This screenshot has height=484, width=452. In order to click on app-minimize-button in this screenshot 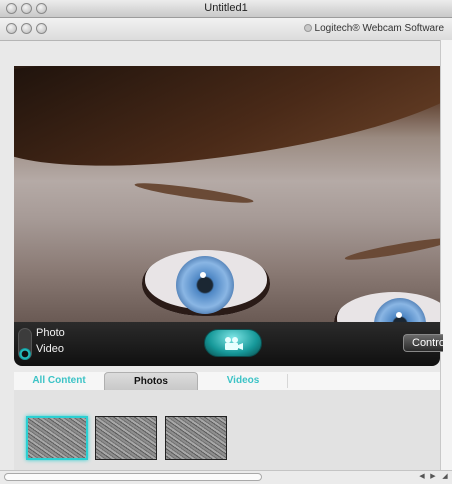, I will do `click(26, 28)`.